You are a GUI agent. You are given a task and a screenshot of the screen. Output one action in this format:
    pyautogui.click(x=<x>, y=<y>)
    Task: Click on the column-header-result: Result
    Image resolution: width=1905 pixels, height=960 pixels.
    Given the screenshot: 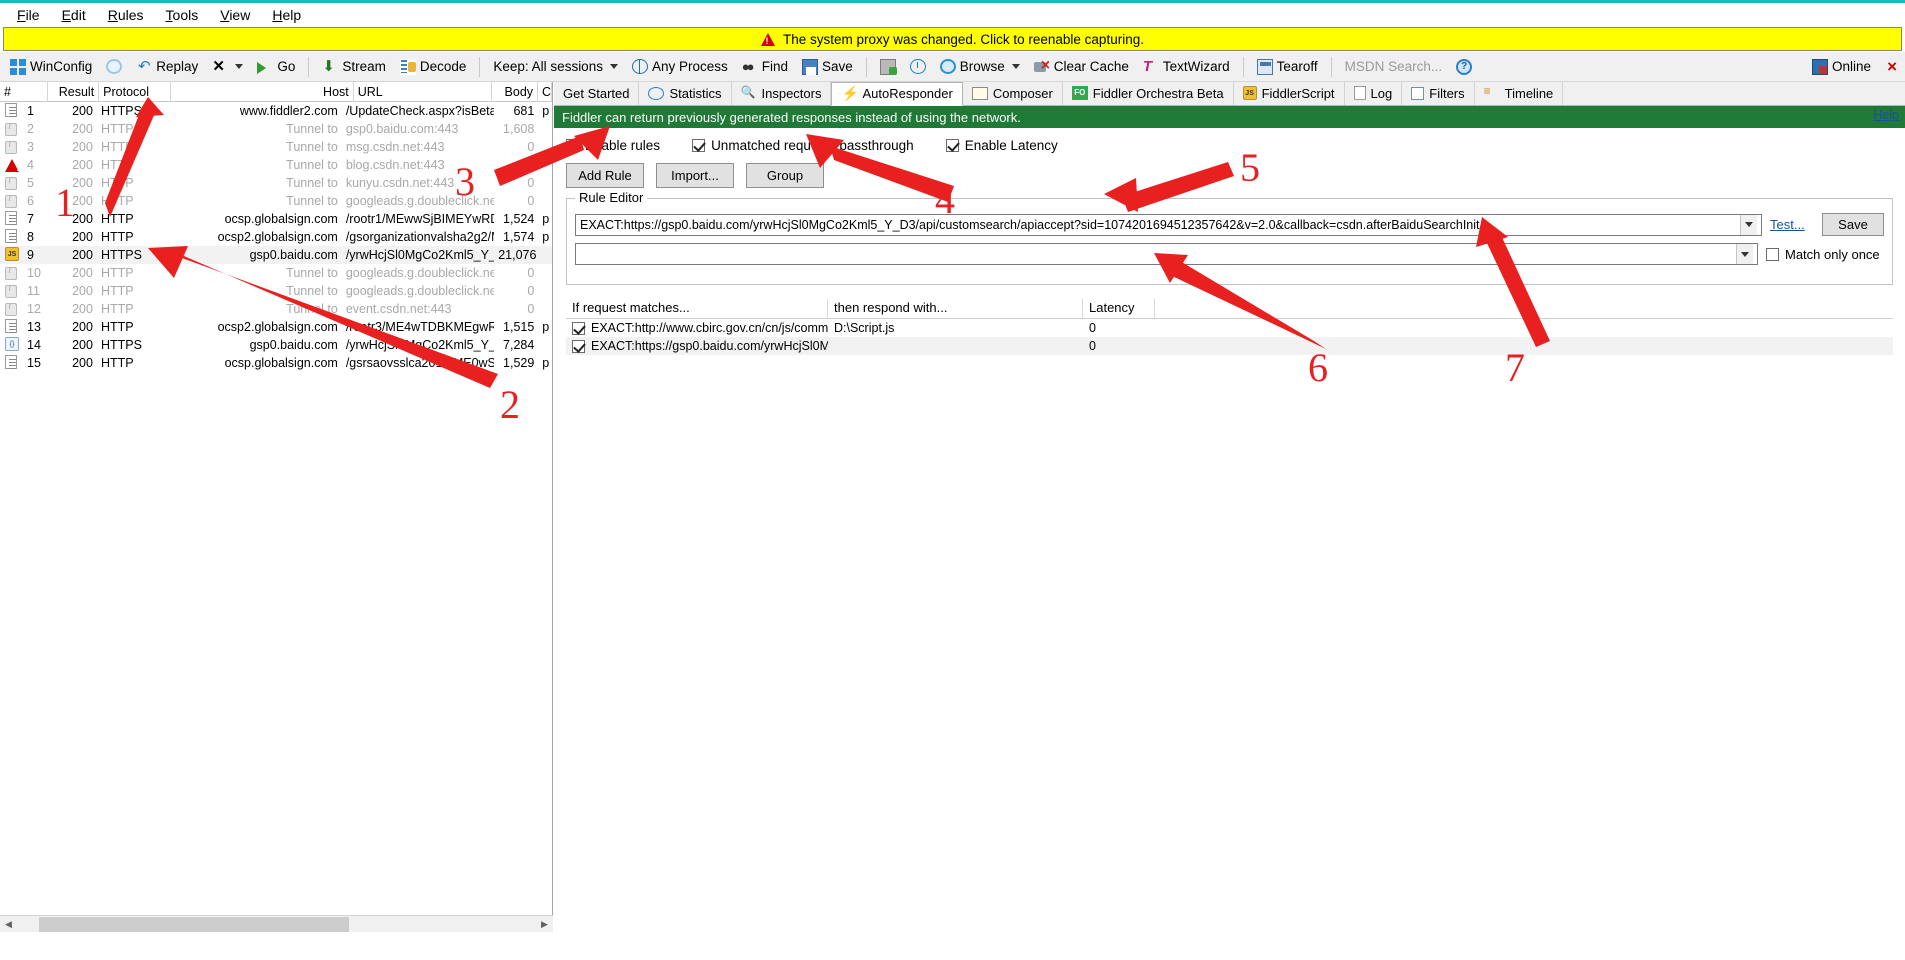 What is the action you would take?
    pyautogui.click(x=74, y=91)
    